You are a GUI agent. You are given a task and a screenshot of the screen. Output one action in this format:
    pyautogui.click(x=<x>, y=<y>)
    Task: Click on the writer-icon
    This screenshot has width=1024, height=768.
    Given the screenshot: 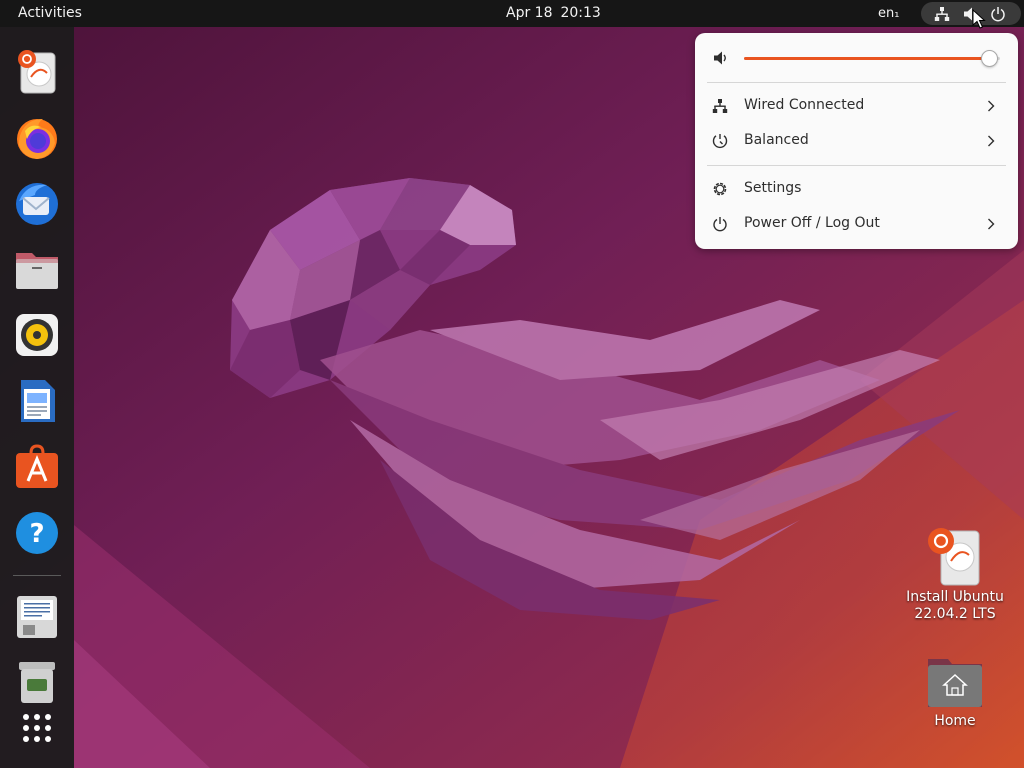 What is the action you would take?
    pyautogui.click(x=37, y=401)
    